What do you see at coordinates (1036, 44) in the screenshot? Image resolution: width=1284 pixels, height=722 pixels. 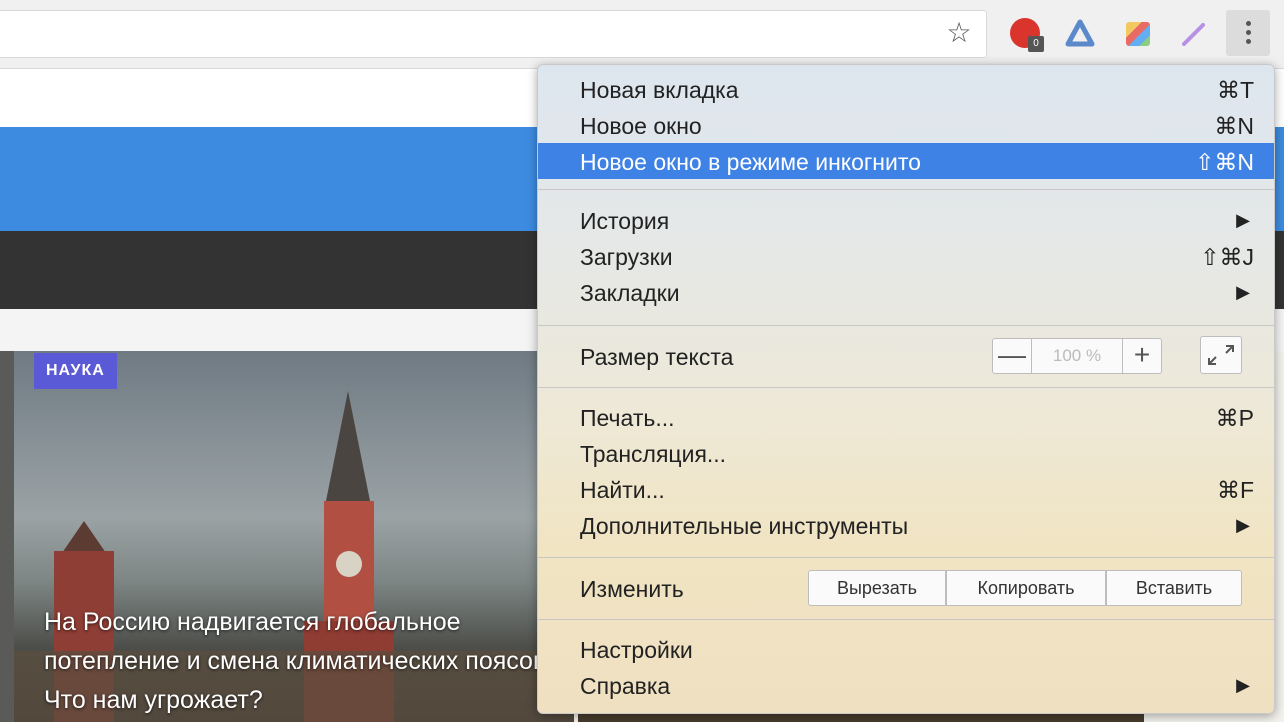 I see `extension-badge: 0` at bounding box center [1036, 44].